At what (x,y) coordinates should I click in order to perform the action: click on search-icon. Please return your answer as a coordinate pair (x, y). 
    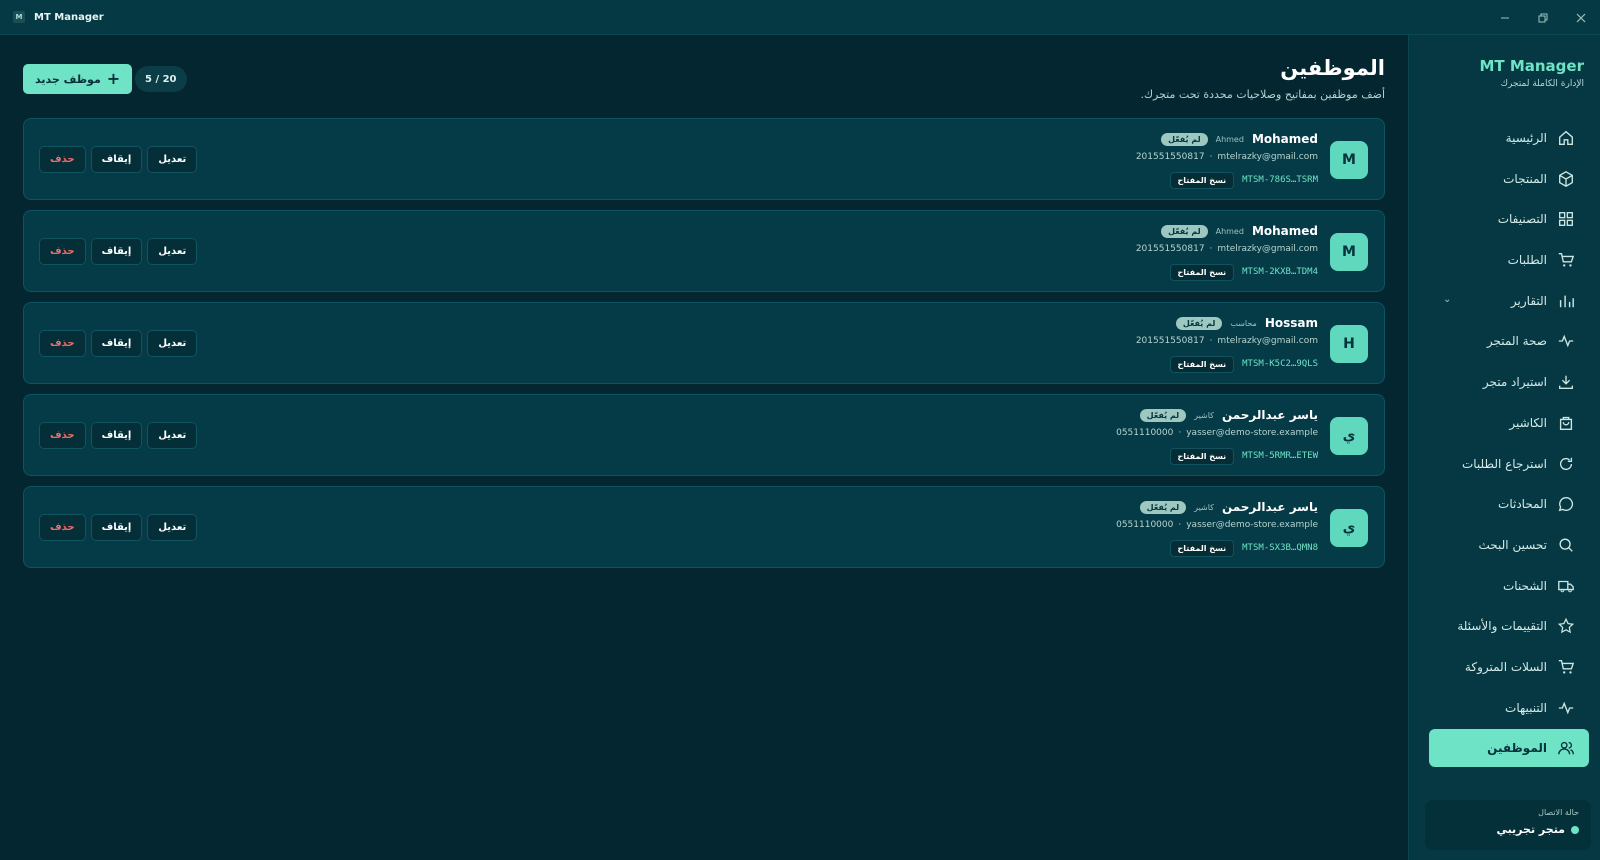
    Looking at the image, I should click on (1566, 545).